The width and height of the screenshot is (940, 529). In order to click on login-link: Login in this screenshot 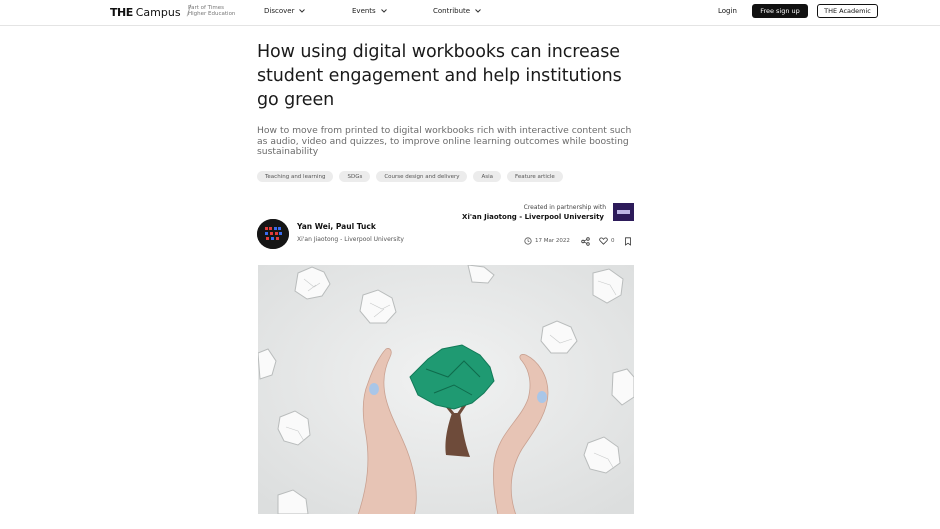, I will do `click(727, 11)`.